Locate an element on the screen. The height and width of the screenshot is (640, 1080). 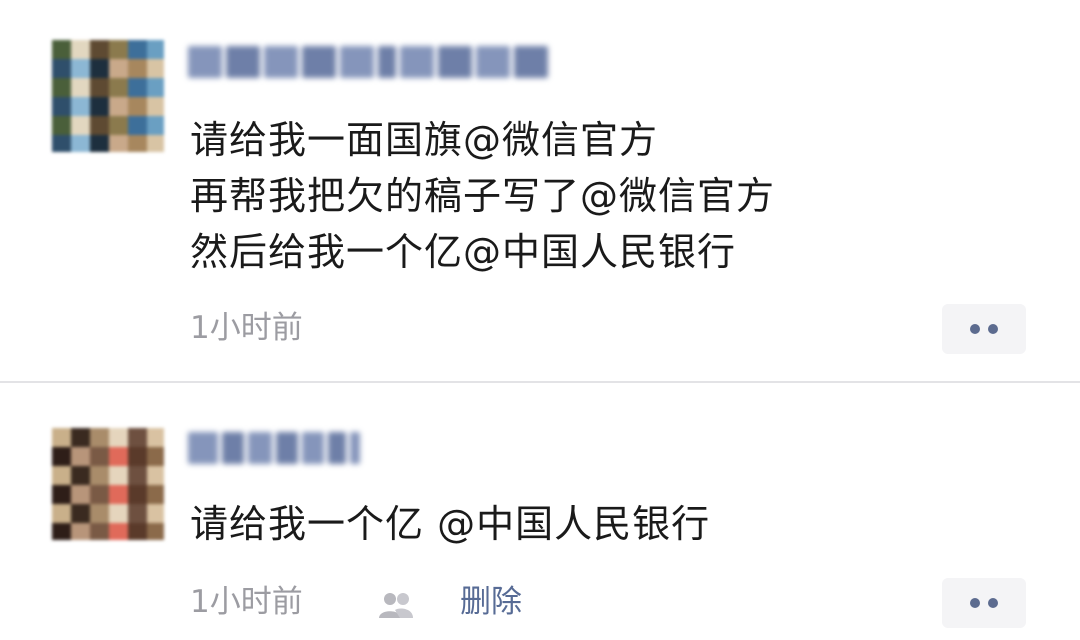
delete-link: 删除 is located at coordinates (491, 602).